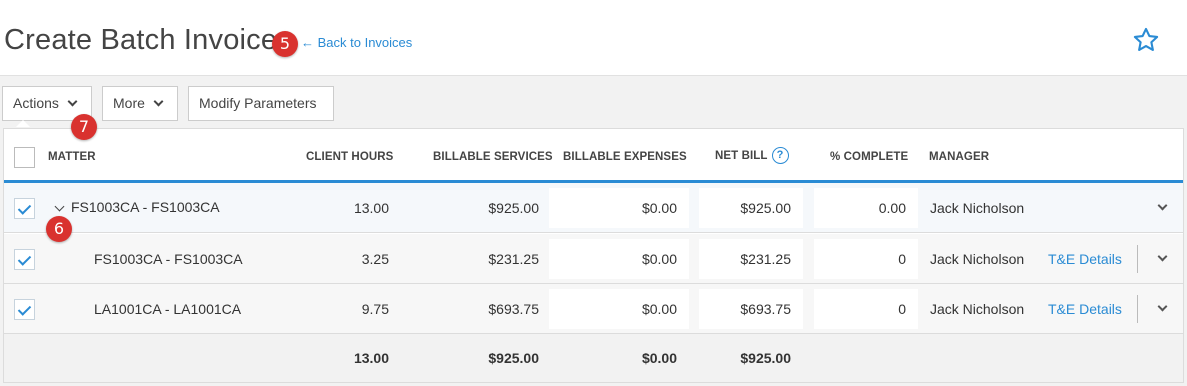 This screenshot has height=386, width=1187. Describe the element at coordinates (59, 229) in the screenshot. I see `callout-badge-6: 6` at that location.